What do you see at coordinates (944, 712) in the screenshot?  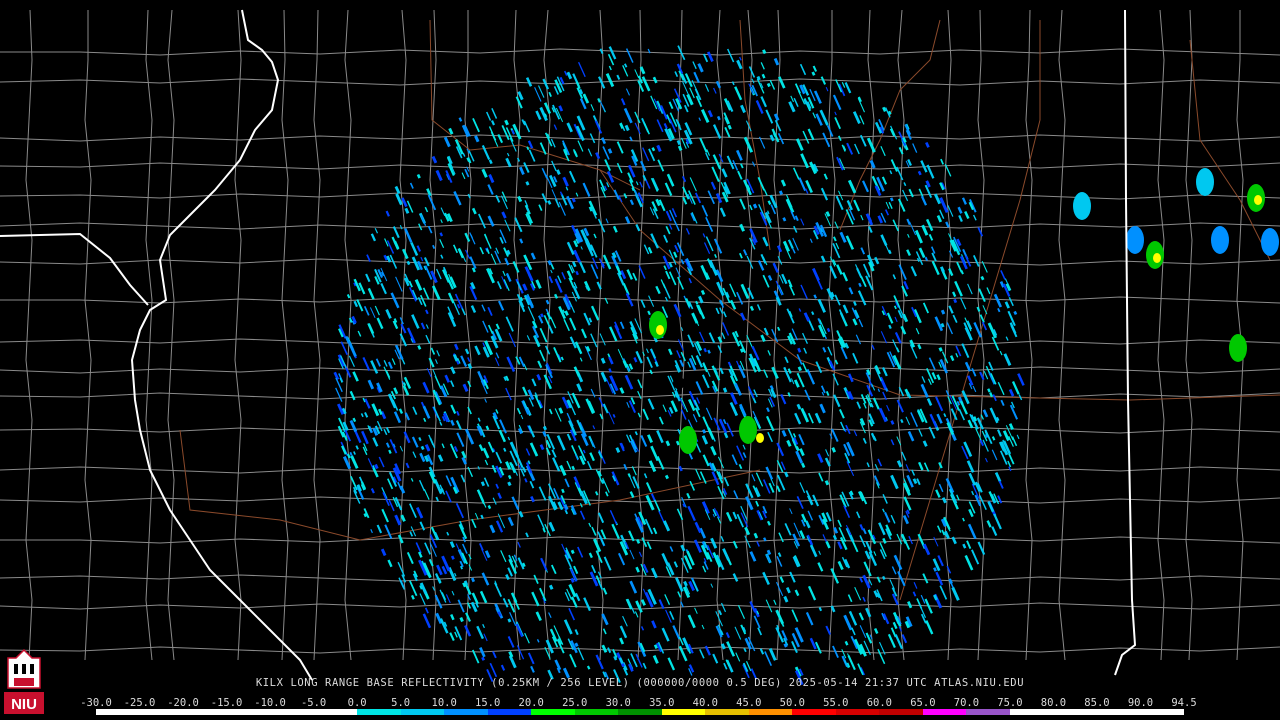 I see `colorbar-swatch` at bounding box center [944, 712].